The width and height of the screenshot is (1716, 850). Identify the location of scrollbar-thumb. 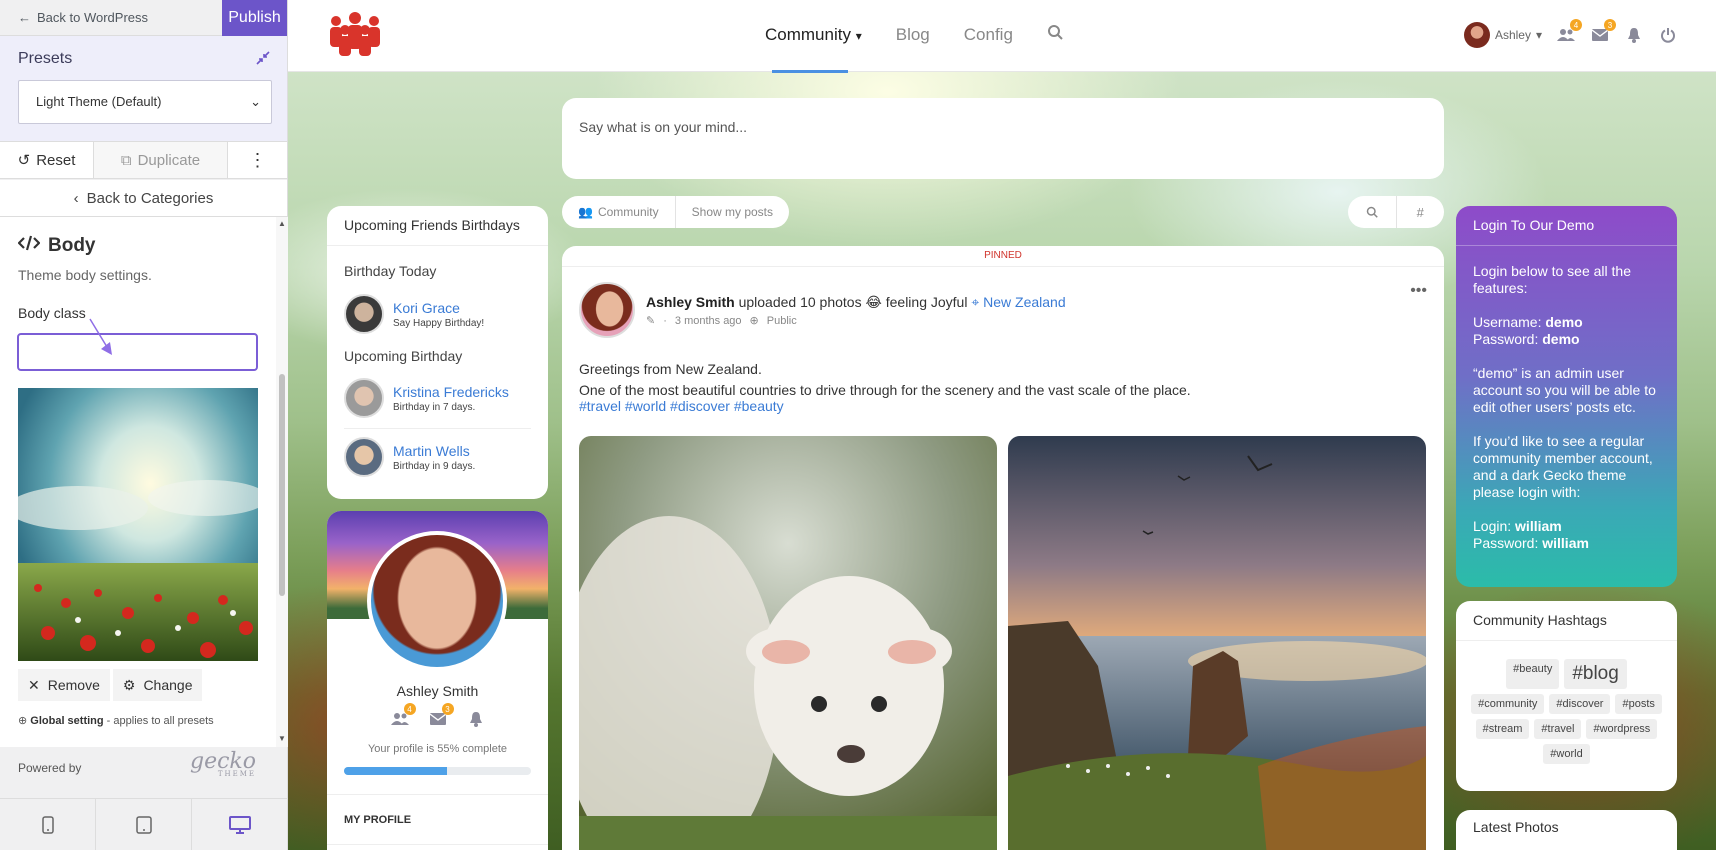
(282, 485).